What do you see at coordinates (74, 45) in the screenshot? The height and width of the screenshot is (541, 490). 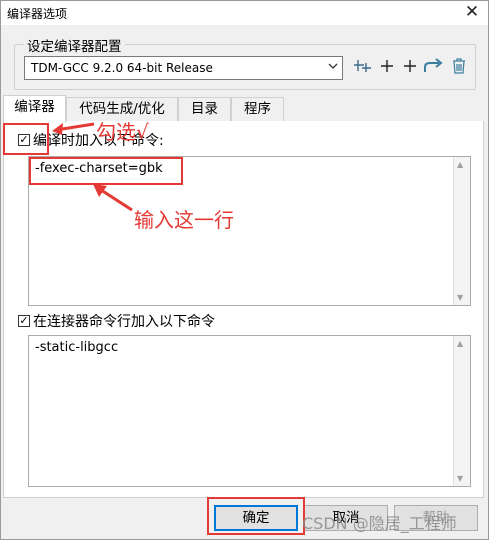 I see `config-group-label: 设定编译器配置` at bounding box center [74, 45].